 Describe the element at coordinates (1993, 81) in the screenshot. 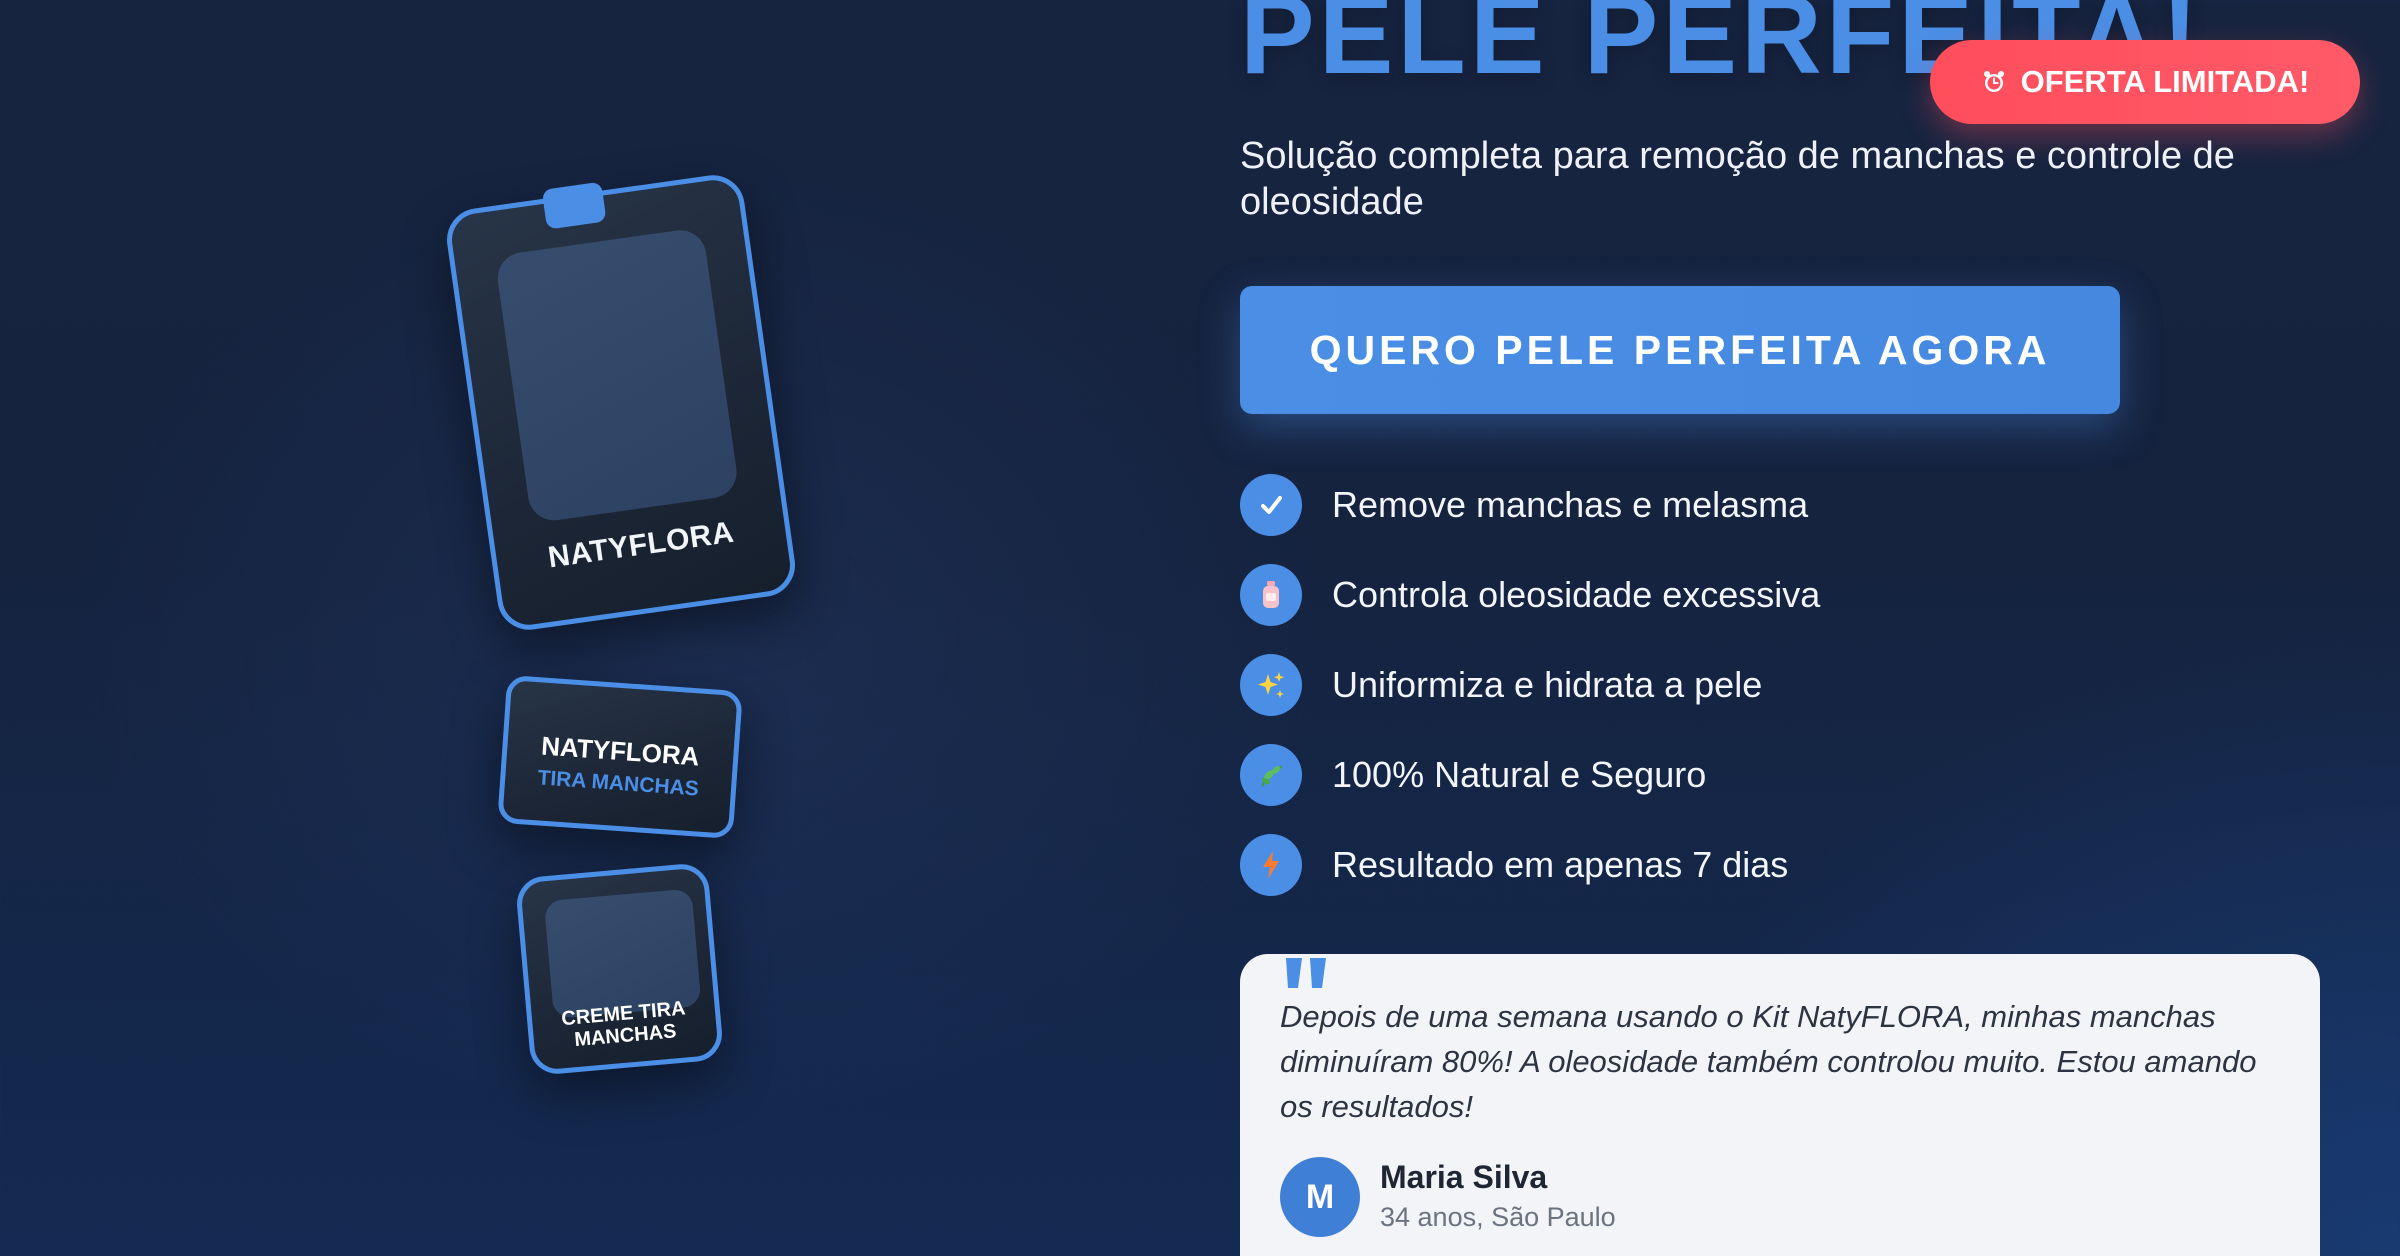

I see `alarm-clock-icon` at that location.